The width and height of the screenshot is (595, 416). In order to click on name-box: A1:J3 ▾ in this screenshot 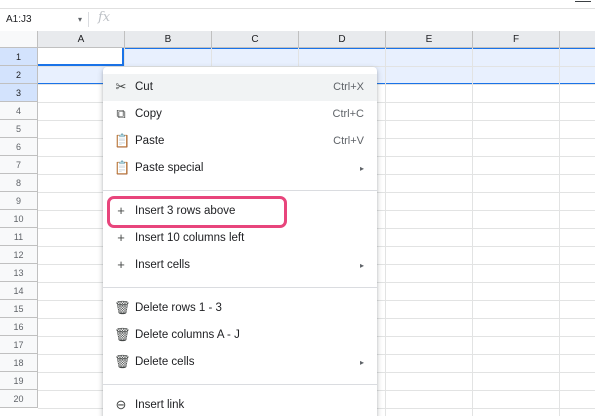, I will do `click(44, 19)`.